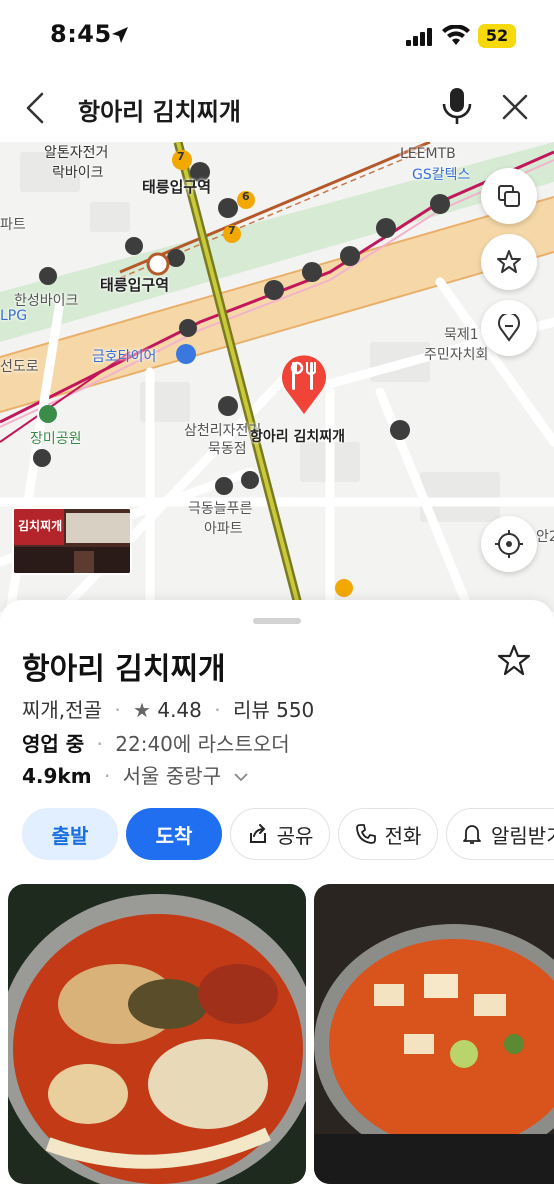 The height and width of the screenshot is (1200, 554). Describe the element at coordinates (515, 107) in the screenshot. I see `close-icon` at that location.